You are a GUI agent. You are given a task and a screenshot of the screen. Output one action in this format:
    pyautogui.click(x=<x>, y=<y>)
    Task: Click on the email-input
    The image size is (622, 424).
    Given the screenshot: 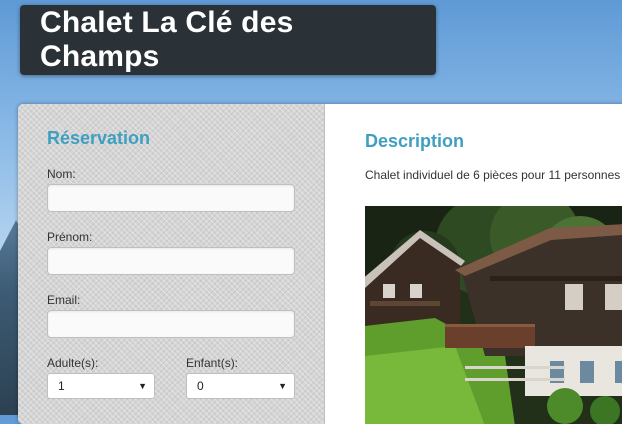 What is the action you would take?
    pyautogui.click(x=171, y=324)
    